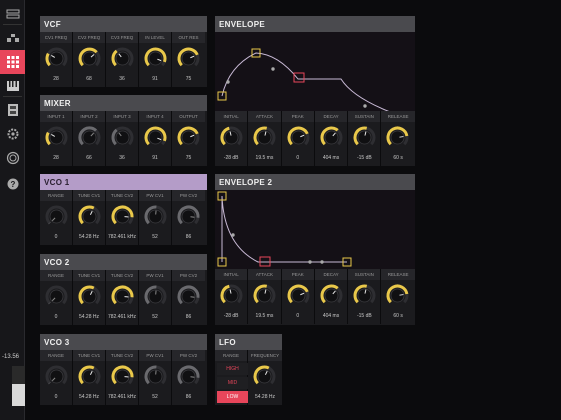 The height and width of the screenshot is (420, 561). I want to click on lfo-frequency-label: FREQUENCY, so click(265, 355).